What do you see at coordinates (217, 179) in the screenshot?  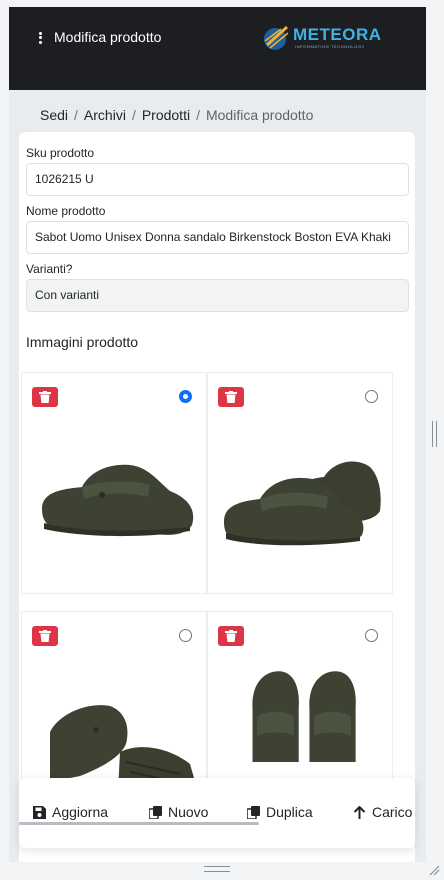 I see `sku-input: 1026215 U` at bounding box center [217, 179].